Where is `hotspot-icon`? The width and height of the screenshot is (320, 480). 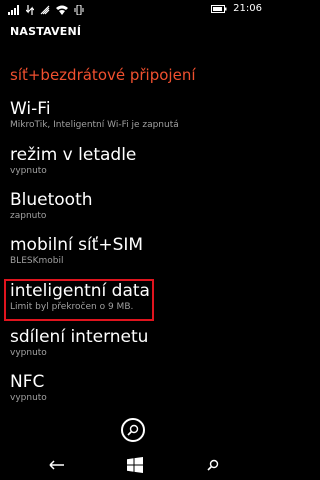 hotspot-icon is located at coordinates (45, 10).